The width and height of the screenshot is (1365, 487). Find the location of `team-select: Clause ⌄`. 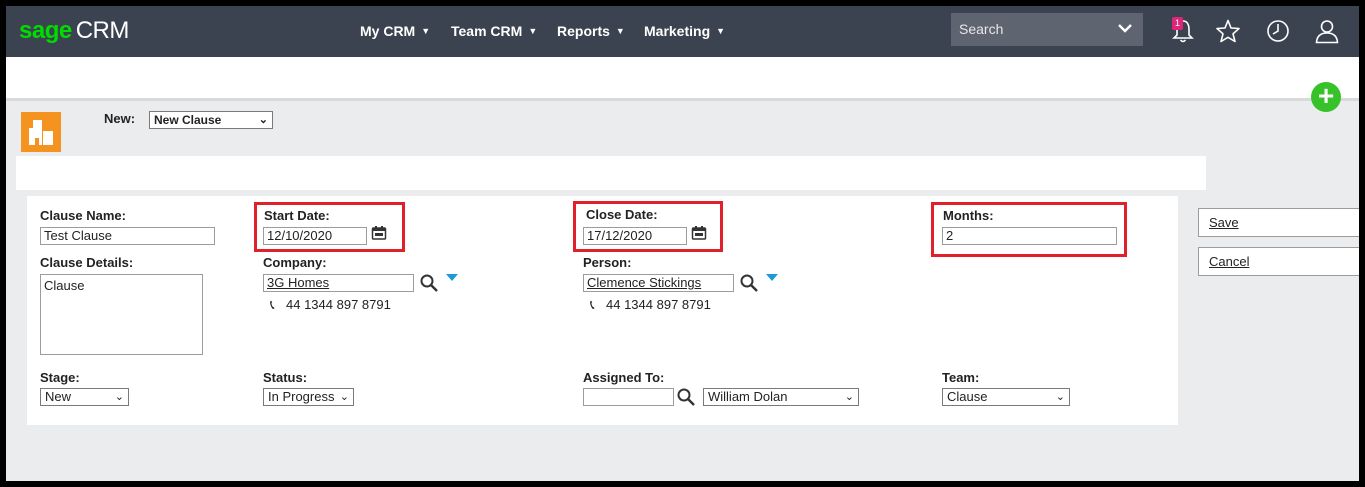

team-select: Clause ⌄ is located at coordinates (1006, 397).